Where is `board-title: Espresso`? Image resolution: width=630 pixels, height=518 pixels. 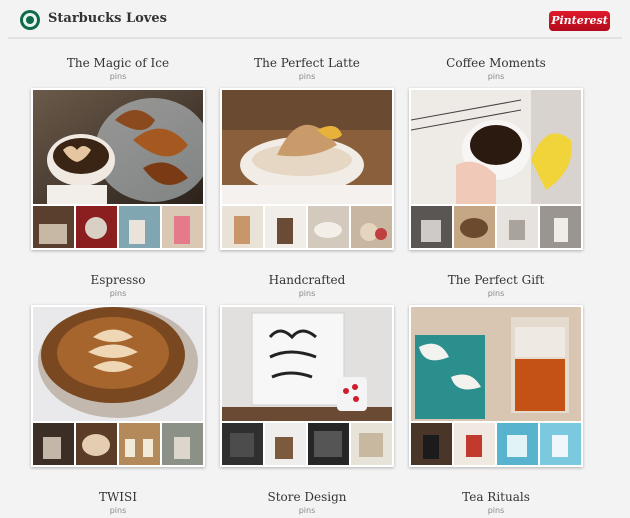 board-title: Espresso is located at coordinates (118, 280).